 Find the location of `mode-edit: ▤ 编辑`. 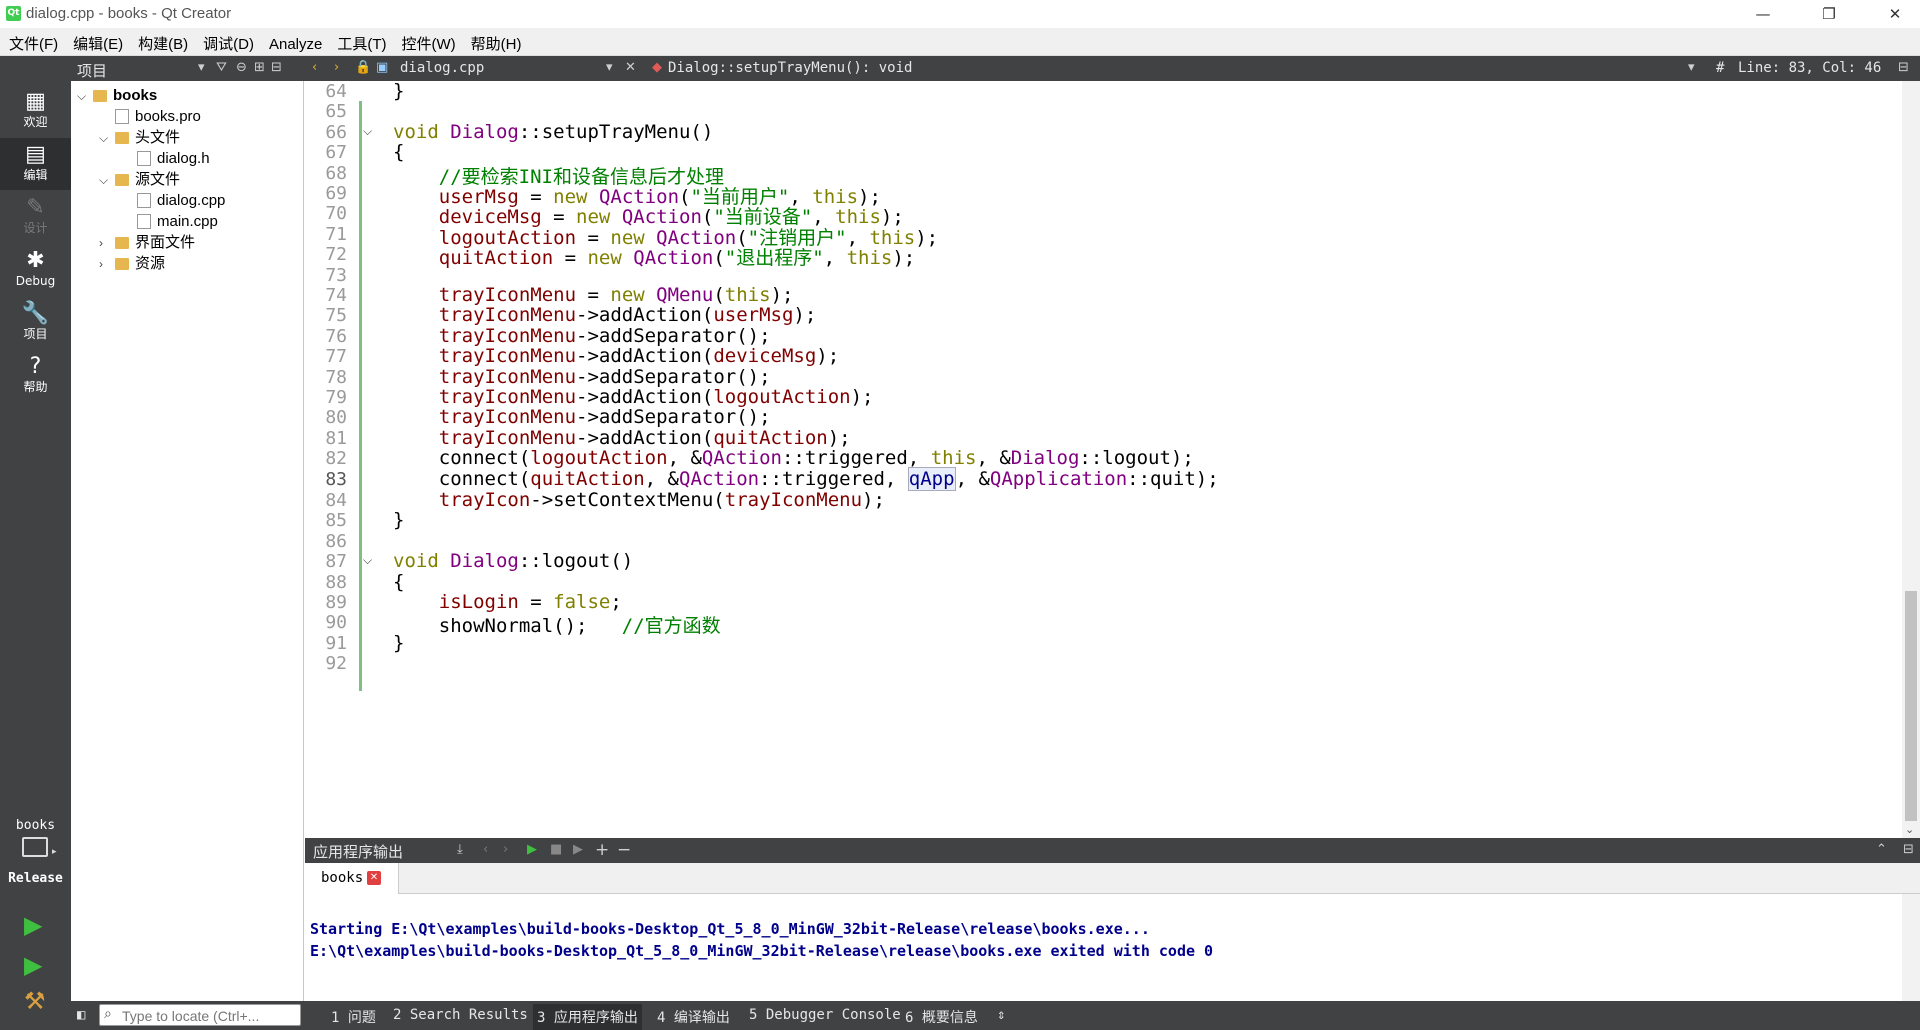

mode-edit: ▤ 编辑 is located at coordinates (35, 164).